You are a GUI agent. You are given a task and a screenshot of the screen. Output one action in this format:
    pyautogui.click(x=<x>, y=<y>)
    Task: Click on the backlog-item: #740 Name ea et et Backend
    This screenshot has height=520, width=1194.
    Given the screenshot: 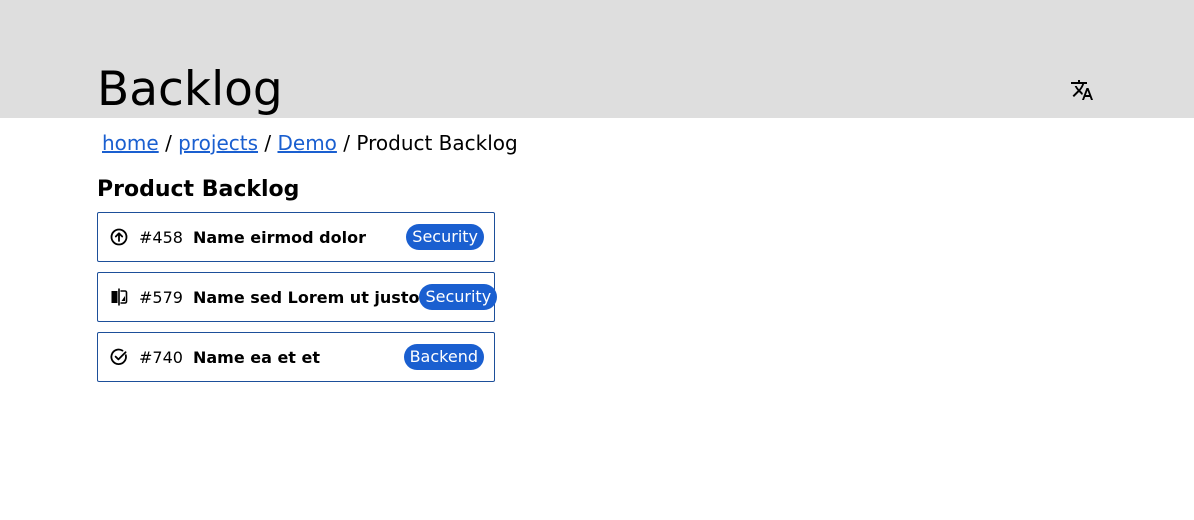 What is the action you would take?
    pyautogui.click(x=296, y=357)
    